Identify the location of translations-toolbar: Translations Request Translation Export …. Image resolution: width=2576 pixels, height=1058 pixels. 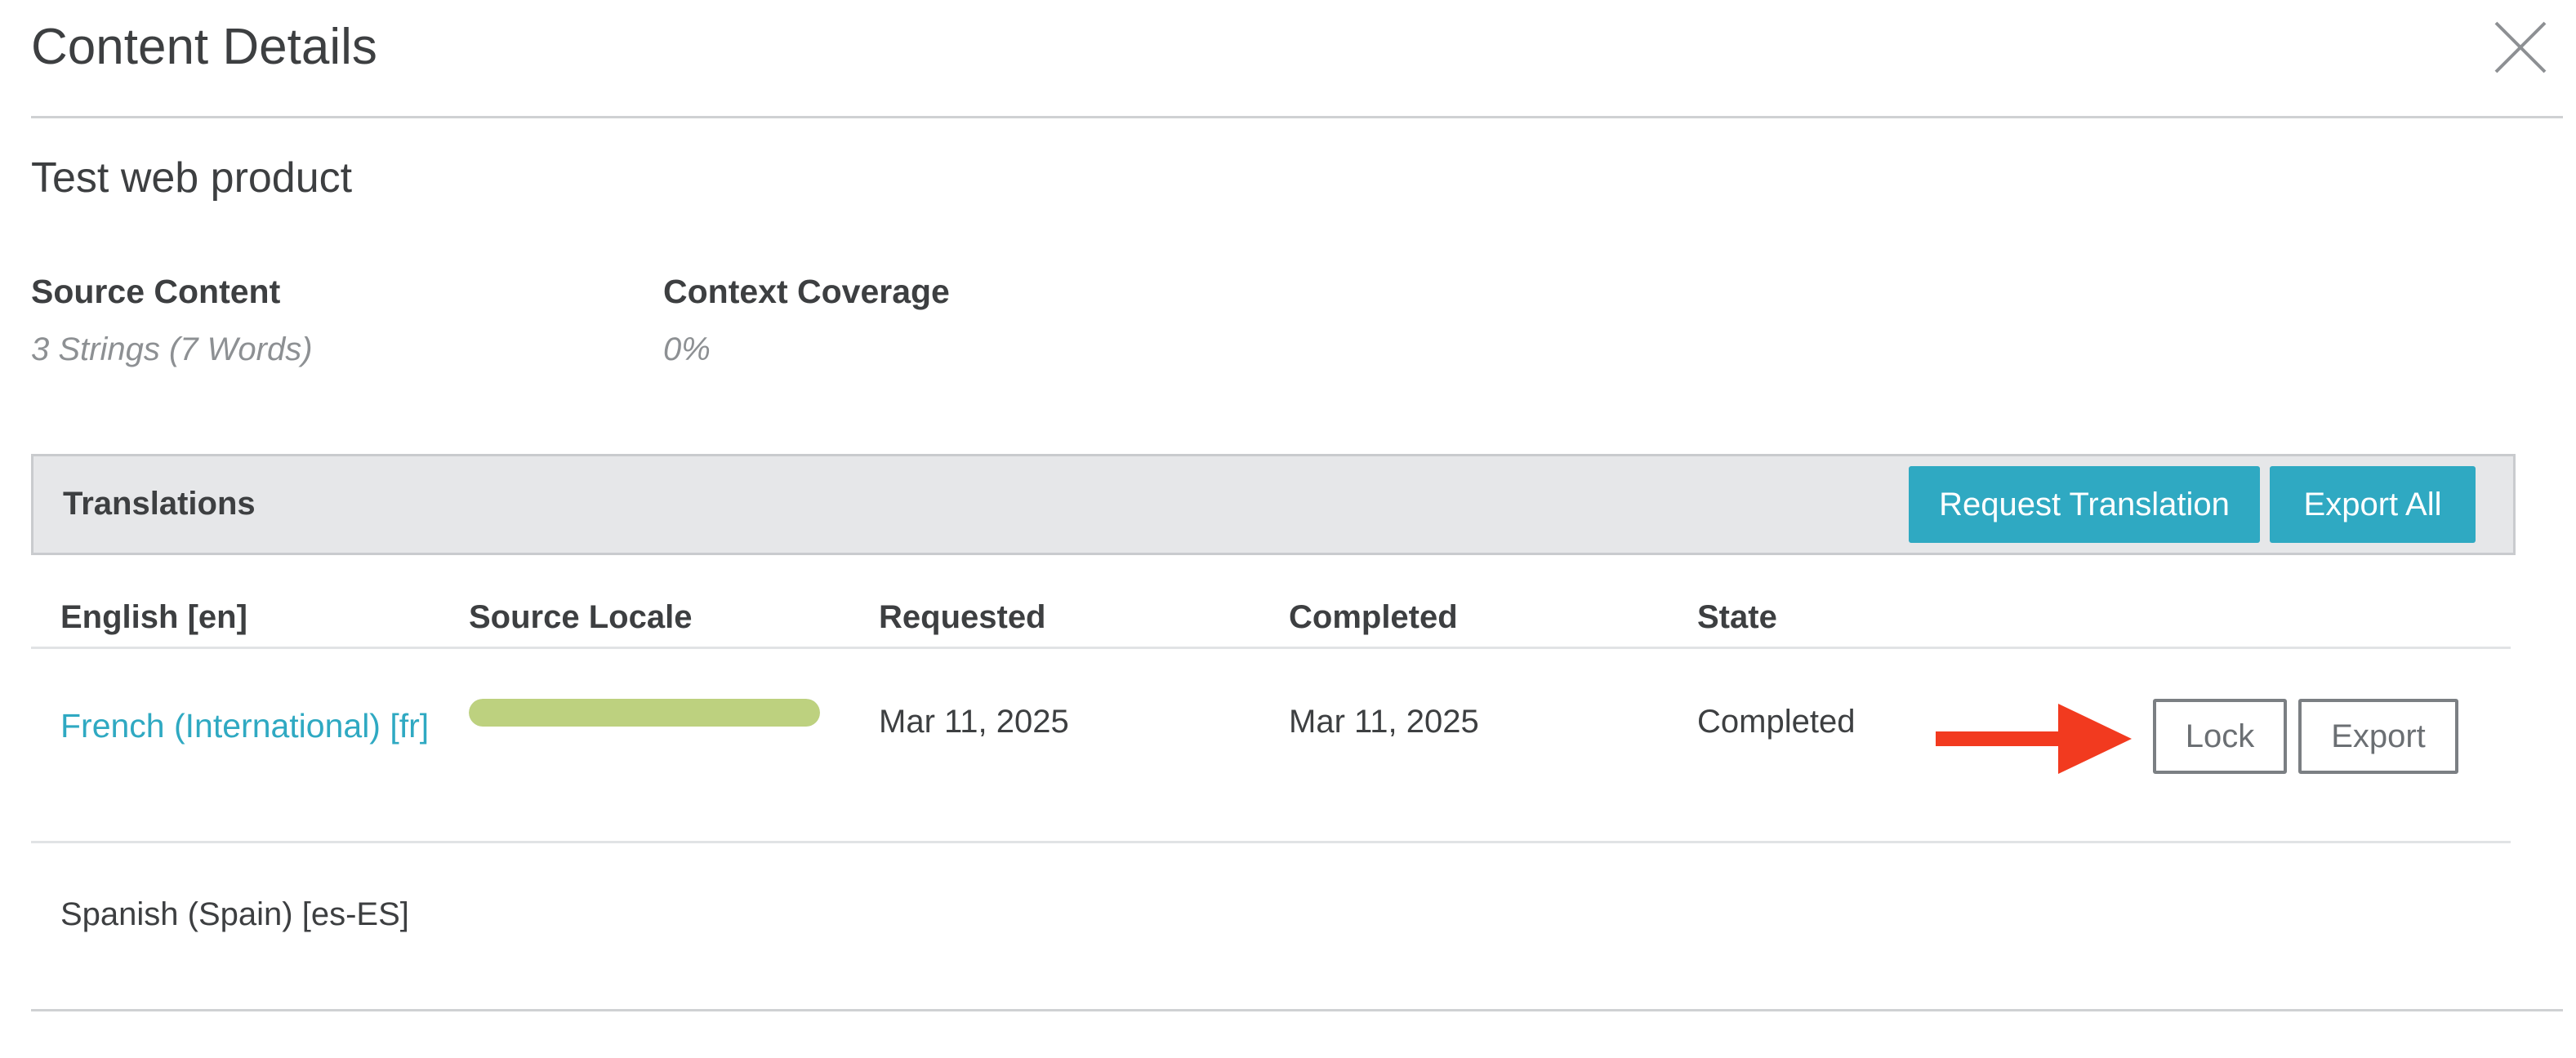
(1273, 504).